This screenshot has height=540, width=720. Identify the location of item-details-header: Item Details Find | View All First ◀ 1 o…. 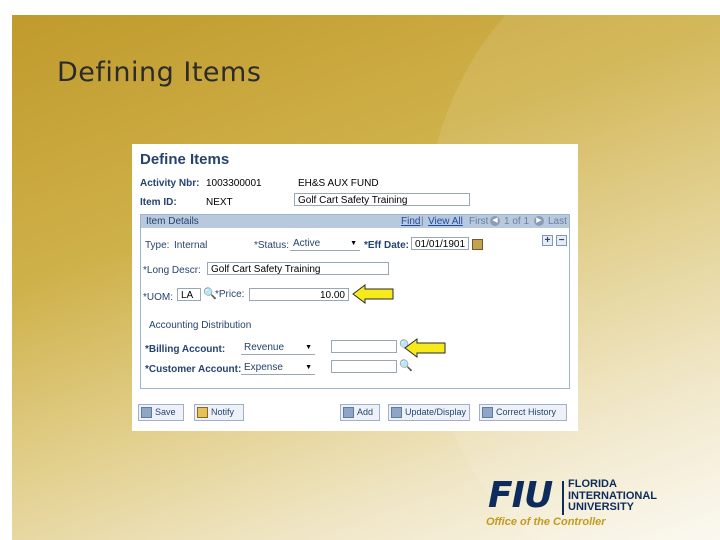
(355, 221).